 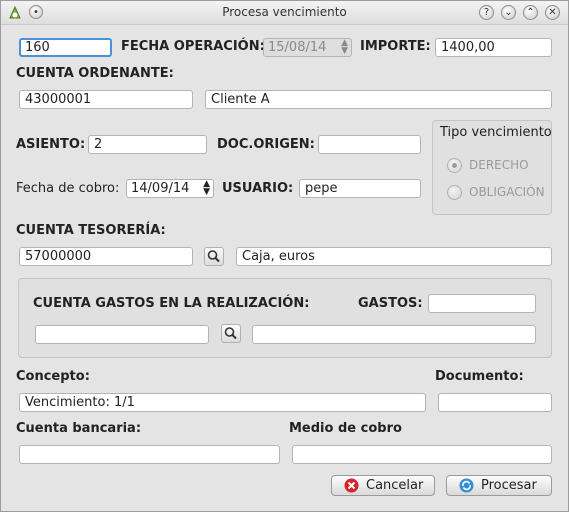 I want to click on gastos-field, so click(x=482, y=303).